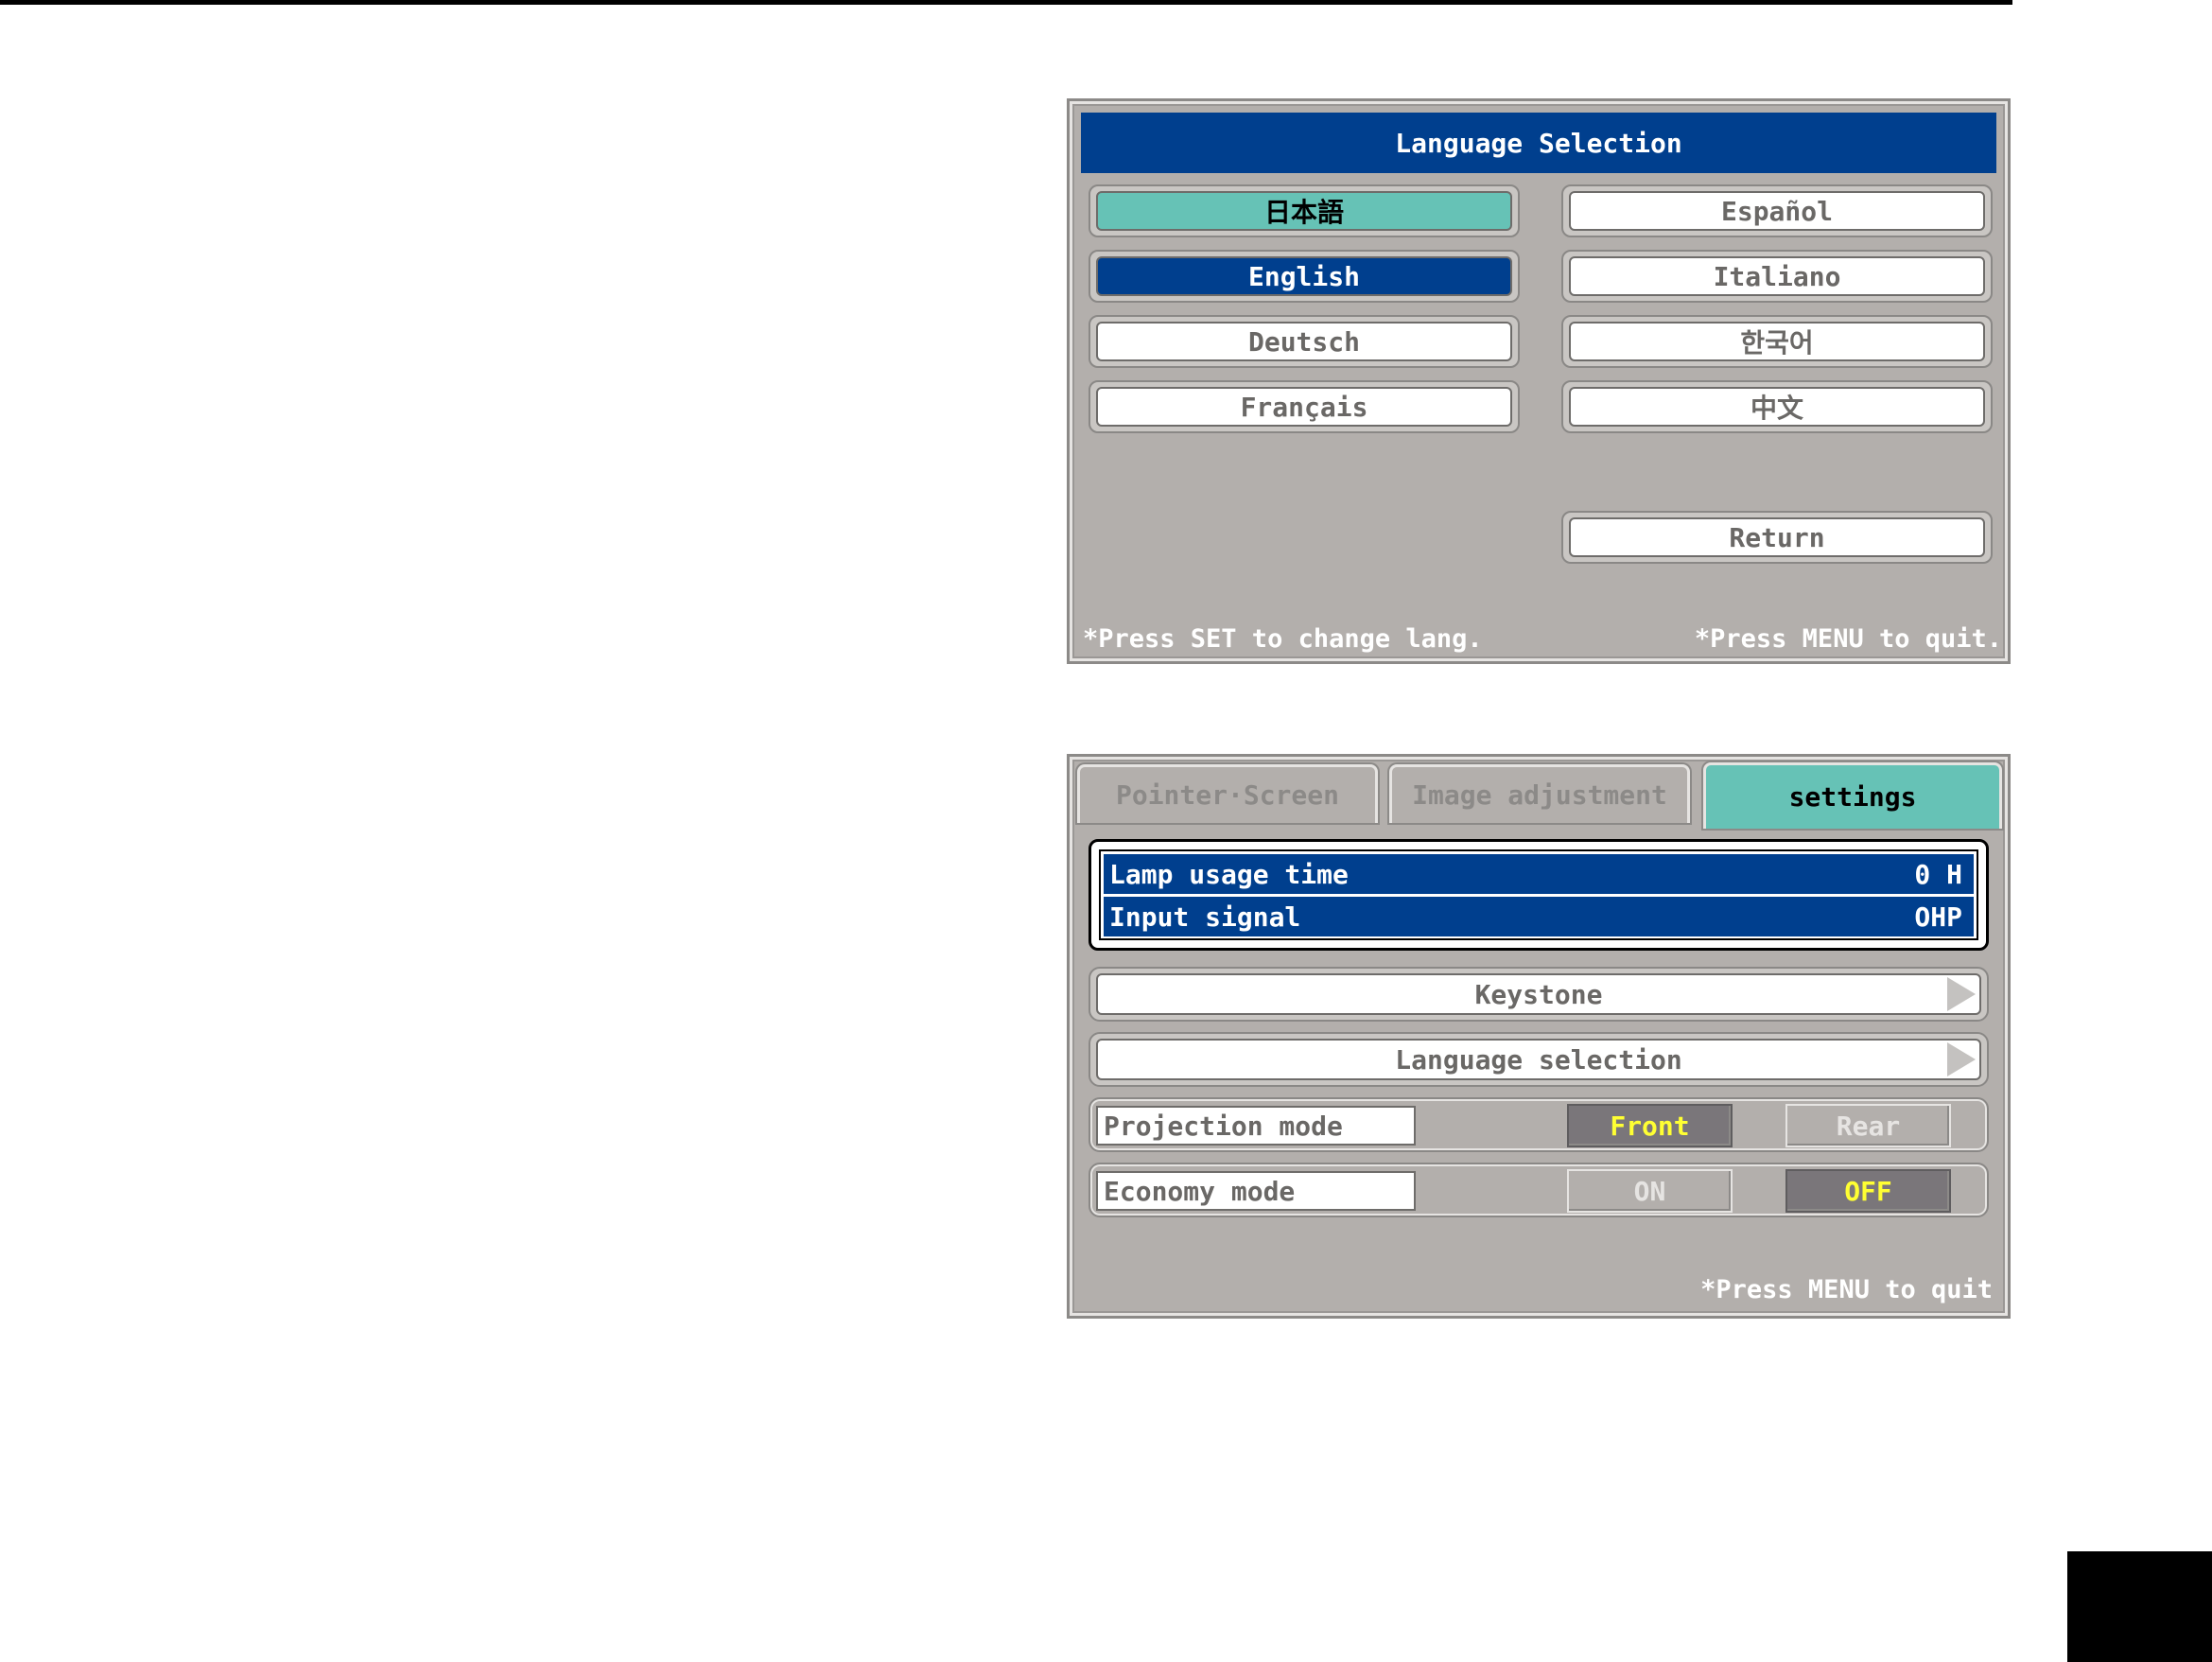 The height and width of the screenshot is (1662, 2212). I want to click on input-signal-row: Input signal OHP, so click(1539, 916).